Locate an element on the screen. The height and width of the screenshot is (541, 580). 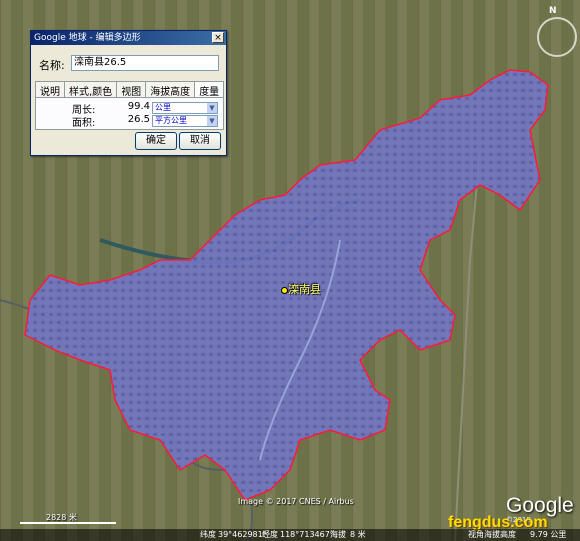
lat-label: 纬度 is located at coordinates (208, 534).